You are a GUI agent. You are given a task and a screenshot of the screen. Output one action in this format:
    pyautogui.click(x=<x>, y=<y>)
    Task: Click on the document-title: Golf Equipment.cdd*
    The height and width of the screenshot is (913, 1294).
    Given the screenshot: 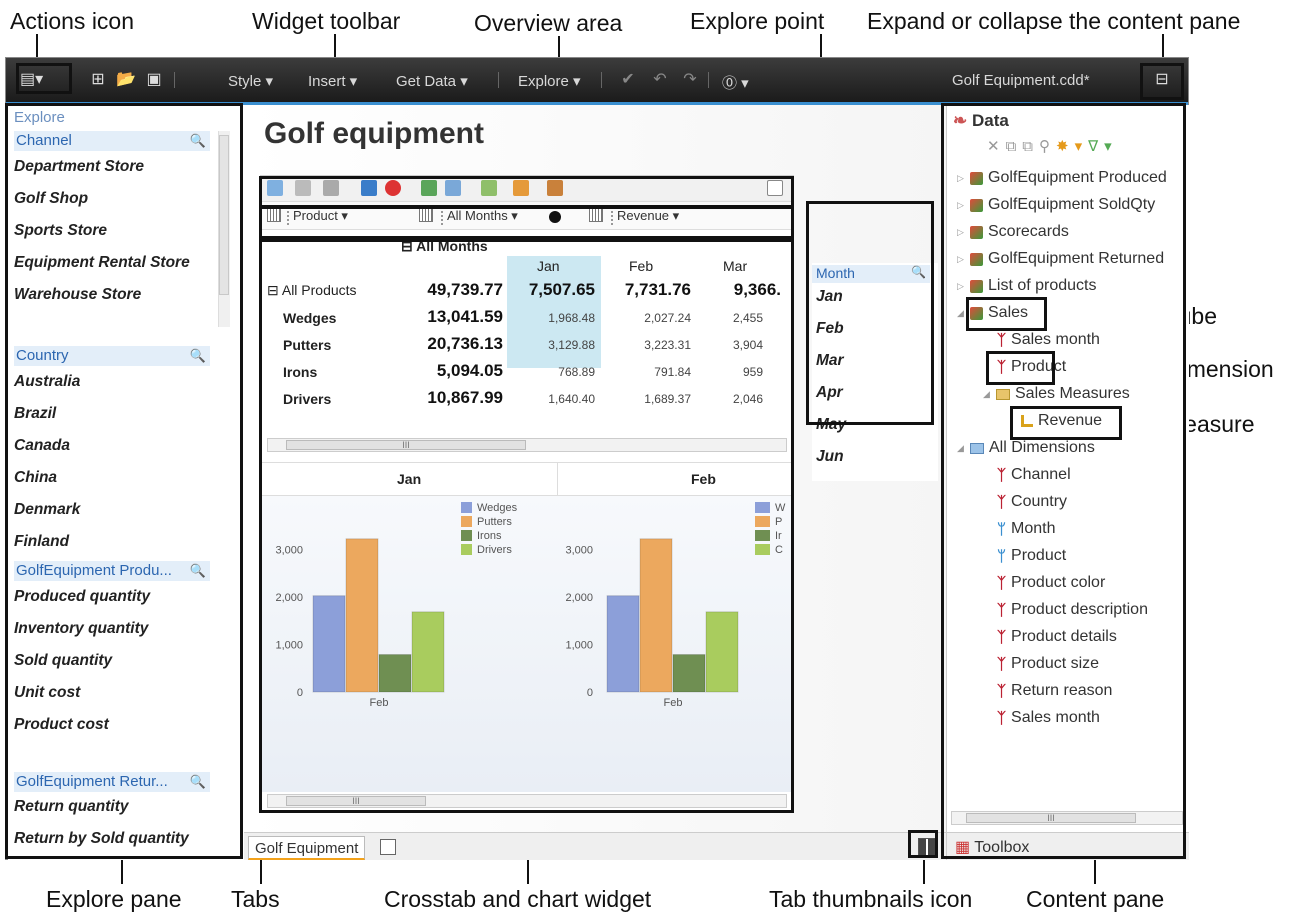 What is the action you would take?
    pyautogui.click(x=1021, y=80)
    